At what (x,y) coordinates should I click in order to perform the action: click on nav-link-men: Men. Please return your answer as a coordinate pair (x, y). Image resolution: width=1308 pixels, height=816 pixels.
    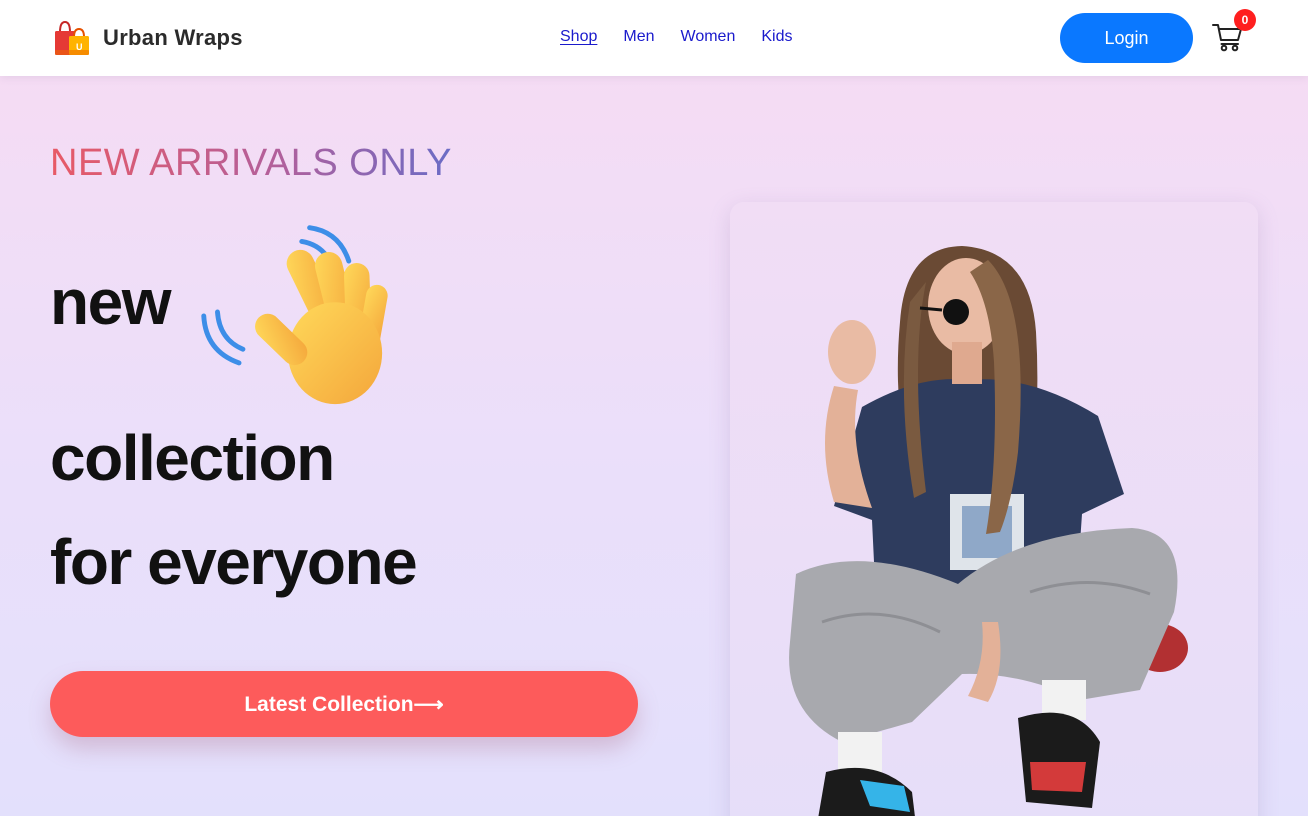
    Looking at the image, I should click on (638, 36).